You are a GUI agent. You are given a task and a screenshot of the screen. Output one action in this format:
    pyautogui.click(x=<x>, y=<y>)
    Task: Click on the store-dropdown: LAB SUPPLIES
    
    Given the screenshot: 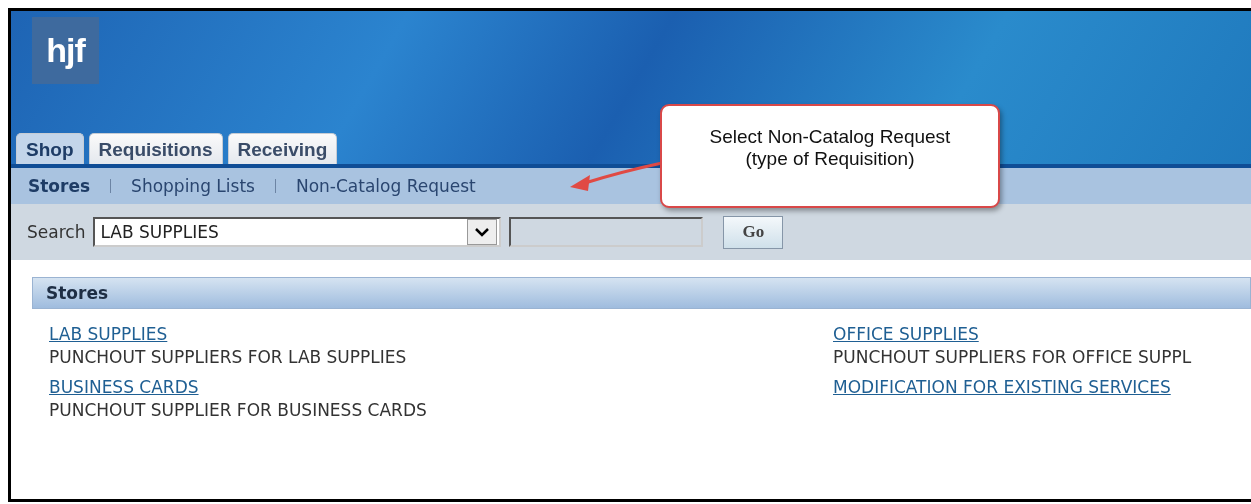 What is the action you would take?
    pyautogui.click(x=297, y=232)
    